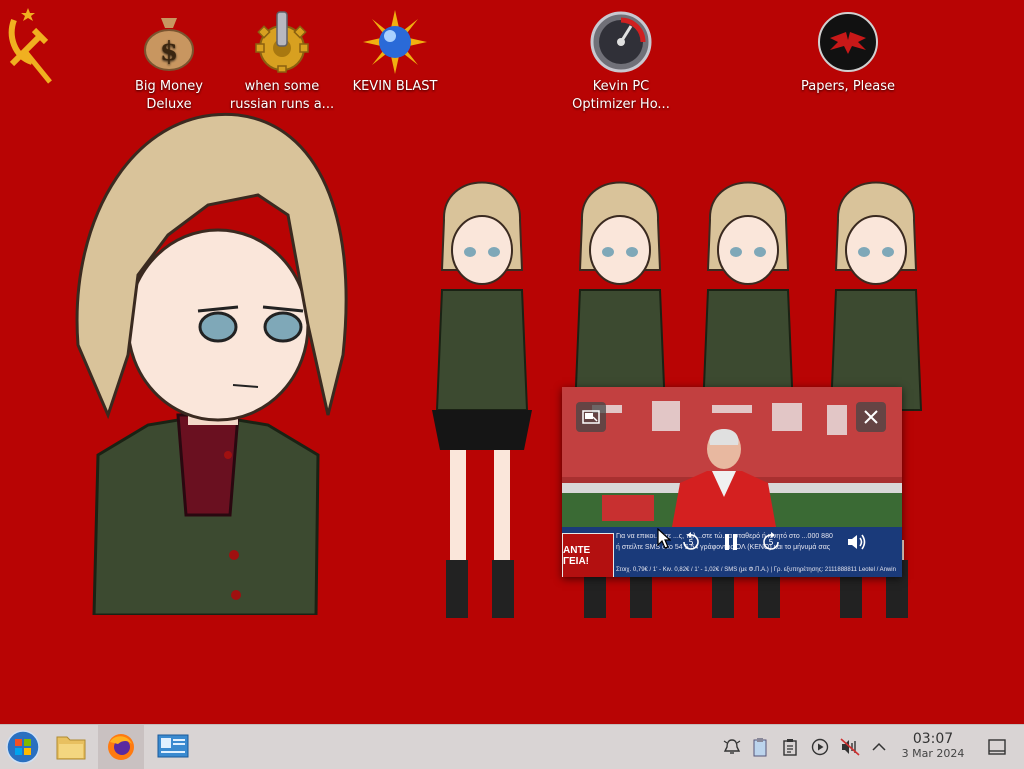  I want to click on close-icon, so click(871, 417).